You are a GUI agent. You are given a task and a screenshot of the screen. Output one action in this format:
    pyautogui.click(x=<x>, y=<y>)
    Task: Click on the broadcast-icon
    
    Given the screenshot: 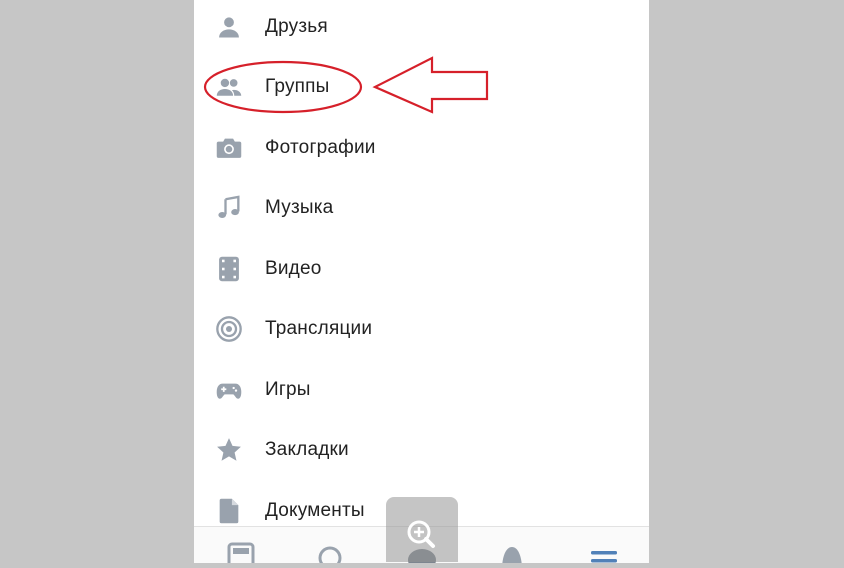 What is the action you would take?
    pyautogui.click(x=229, y=329)
    